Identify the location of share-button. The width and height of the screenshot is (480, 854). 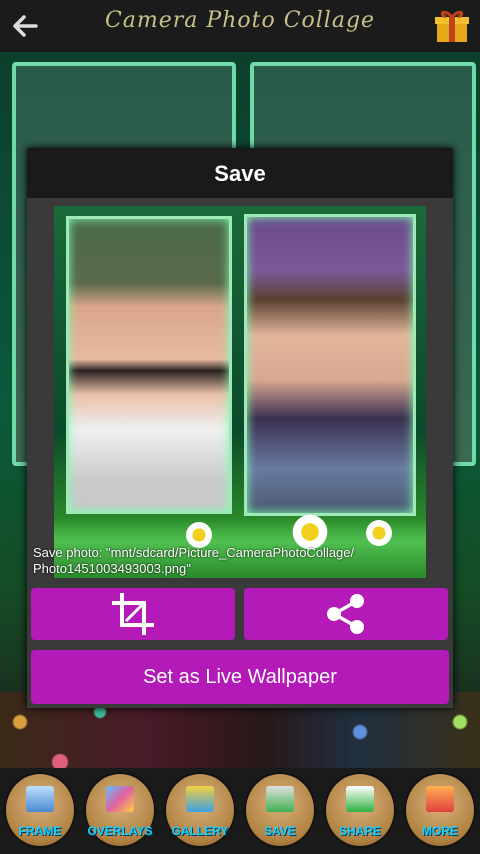
(346, 614).